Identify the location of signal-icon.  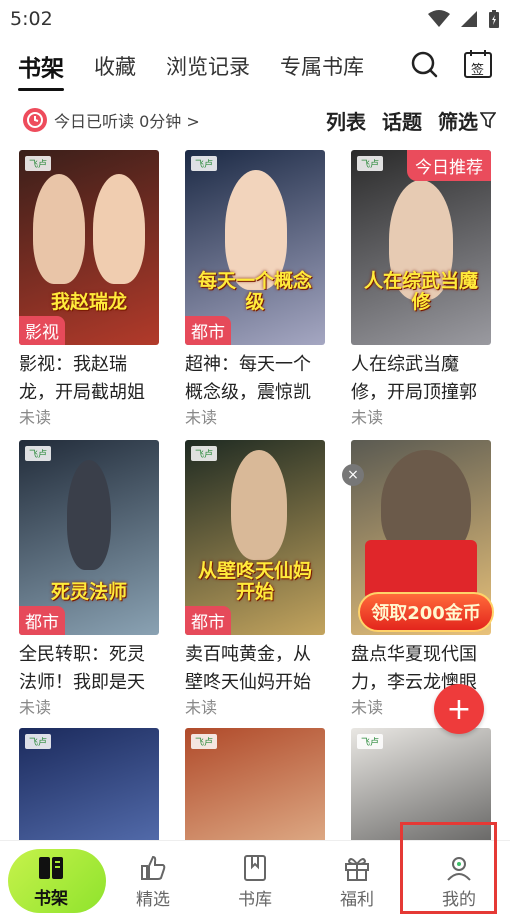
(469, 19).